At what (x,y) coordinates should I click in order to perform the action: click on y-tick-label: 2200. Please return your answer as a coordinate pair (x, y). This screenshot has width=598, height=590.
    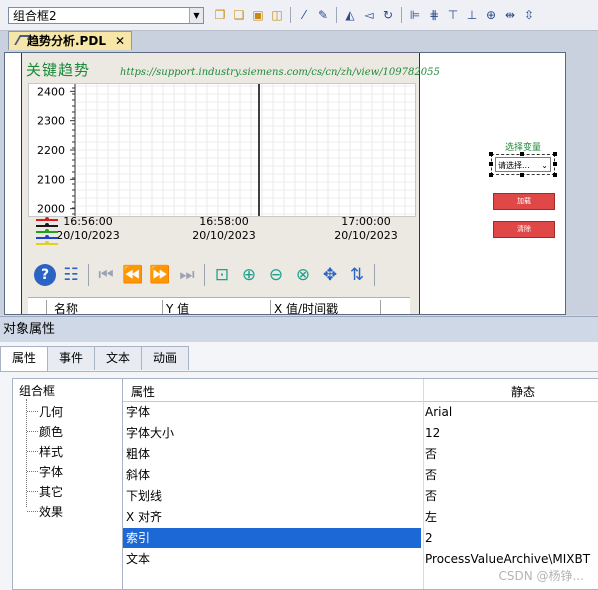
    Looking at the image, I should click on (51, 150).